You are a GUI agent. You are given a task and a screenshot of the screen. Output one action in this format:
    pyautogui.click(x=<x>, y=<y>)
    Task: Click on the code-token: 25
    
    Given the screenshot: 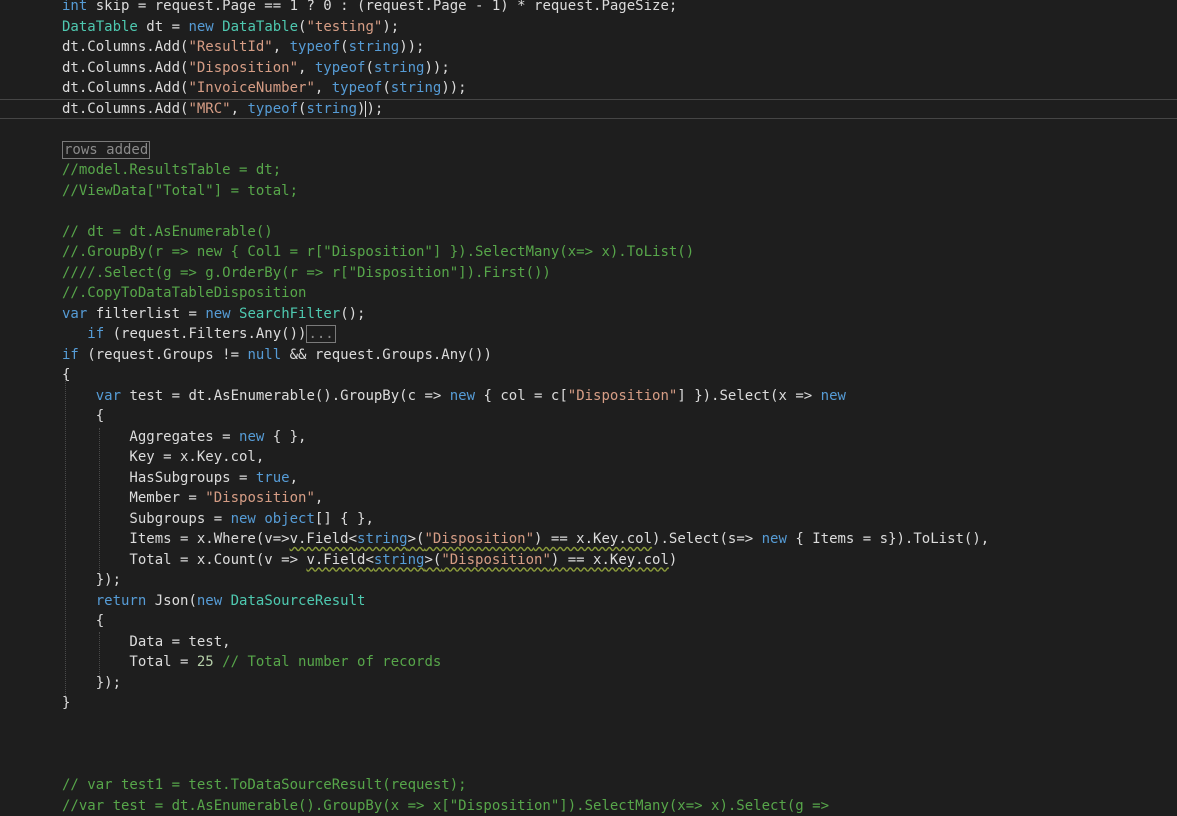 What is the action you would take?
    pyautogui.click(x=205, y=662)
    